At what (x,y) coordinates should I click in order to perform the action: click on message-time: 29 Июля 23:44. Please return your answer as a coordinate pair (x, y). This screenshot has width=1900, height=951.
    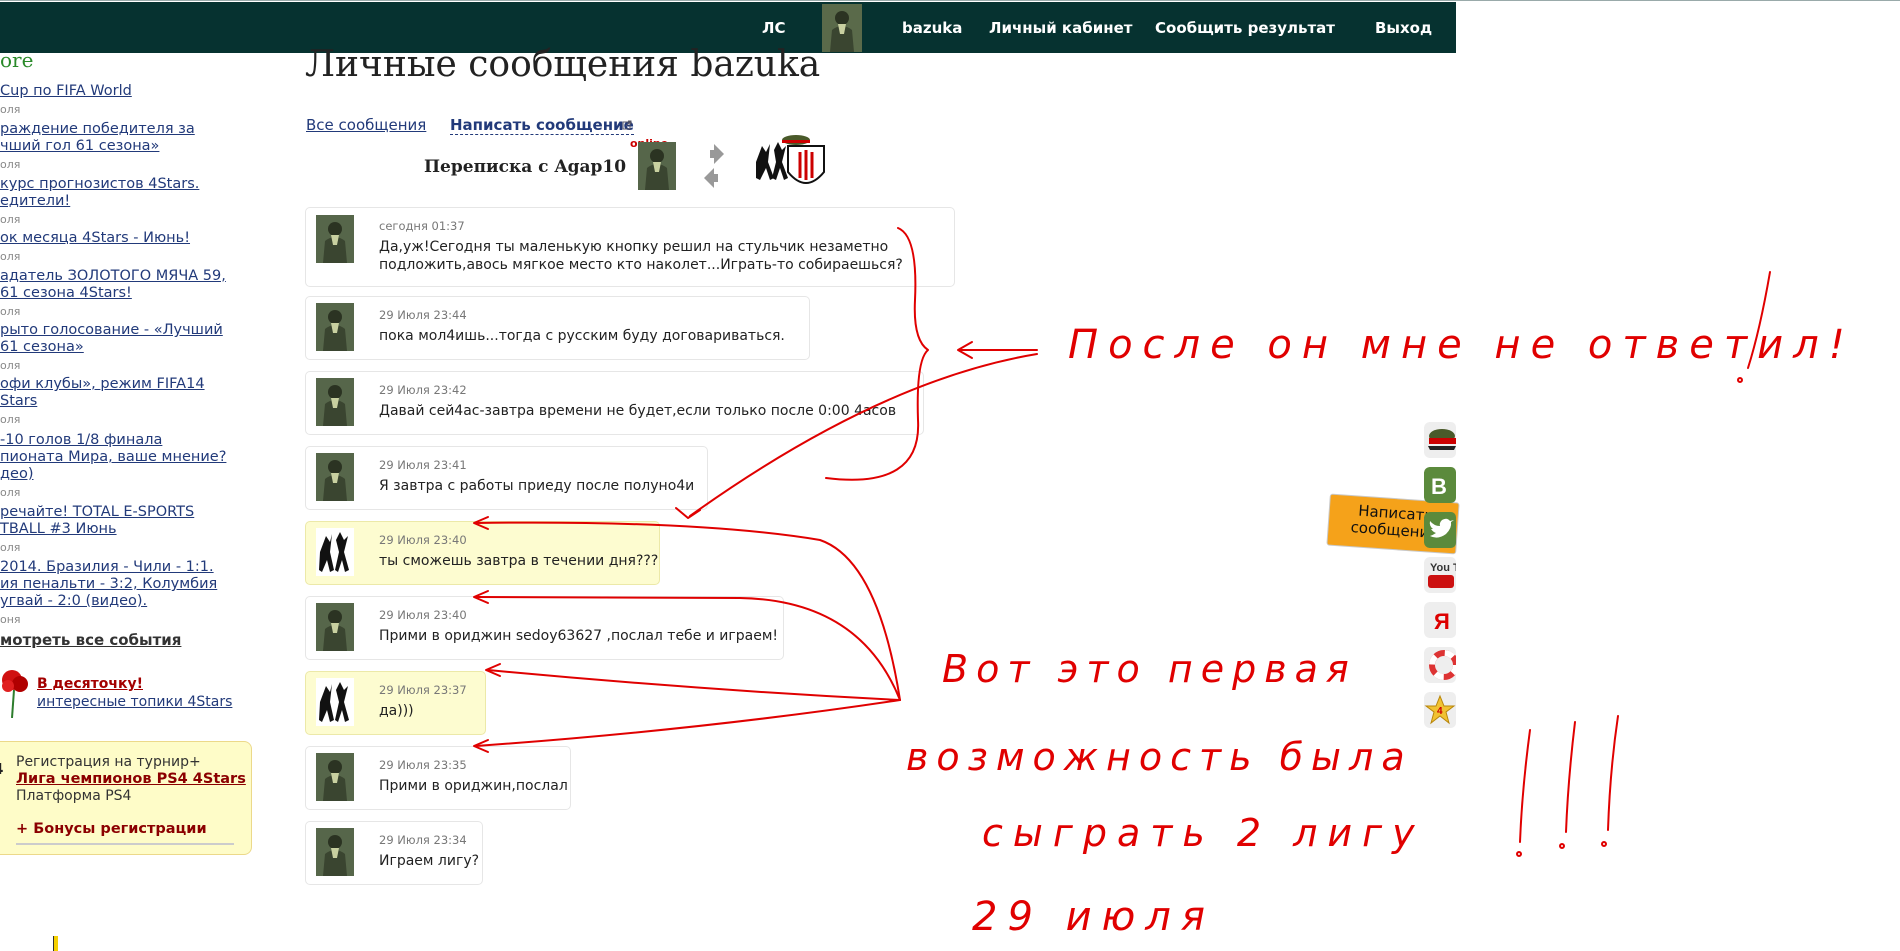
    Looking at the image, I should click on (423, 315).